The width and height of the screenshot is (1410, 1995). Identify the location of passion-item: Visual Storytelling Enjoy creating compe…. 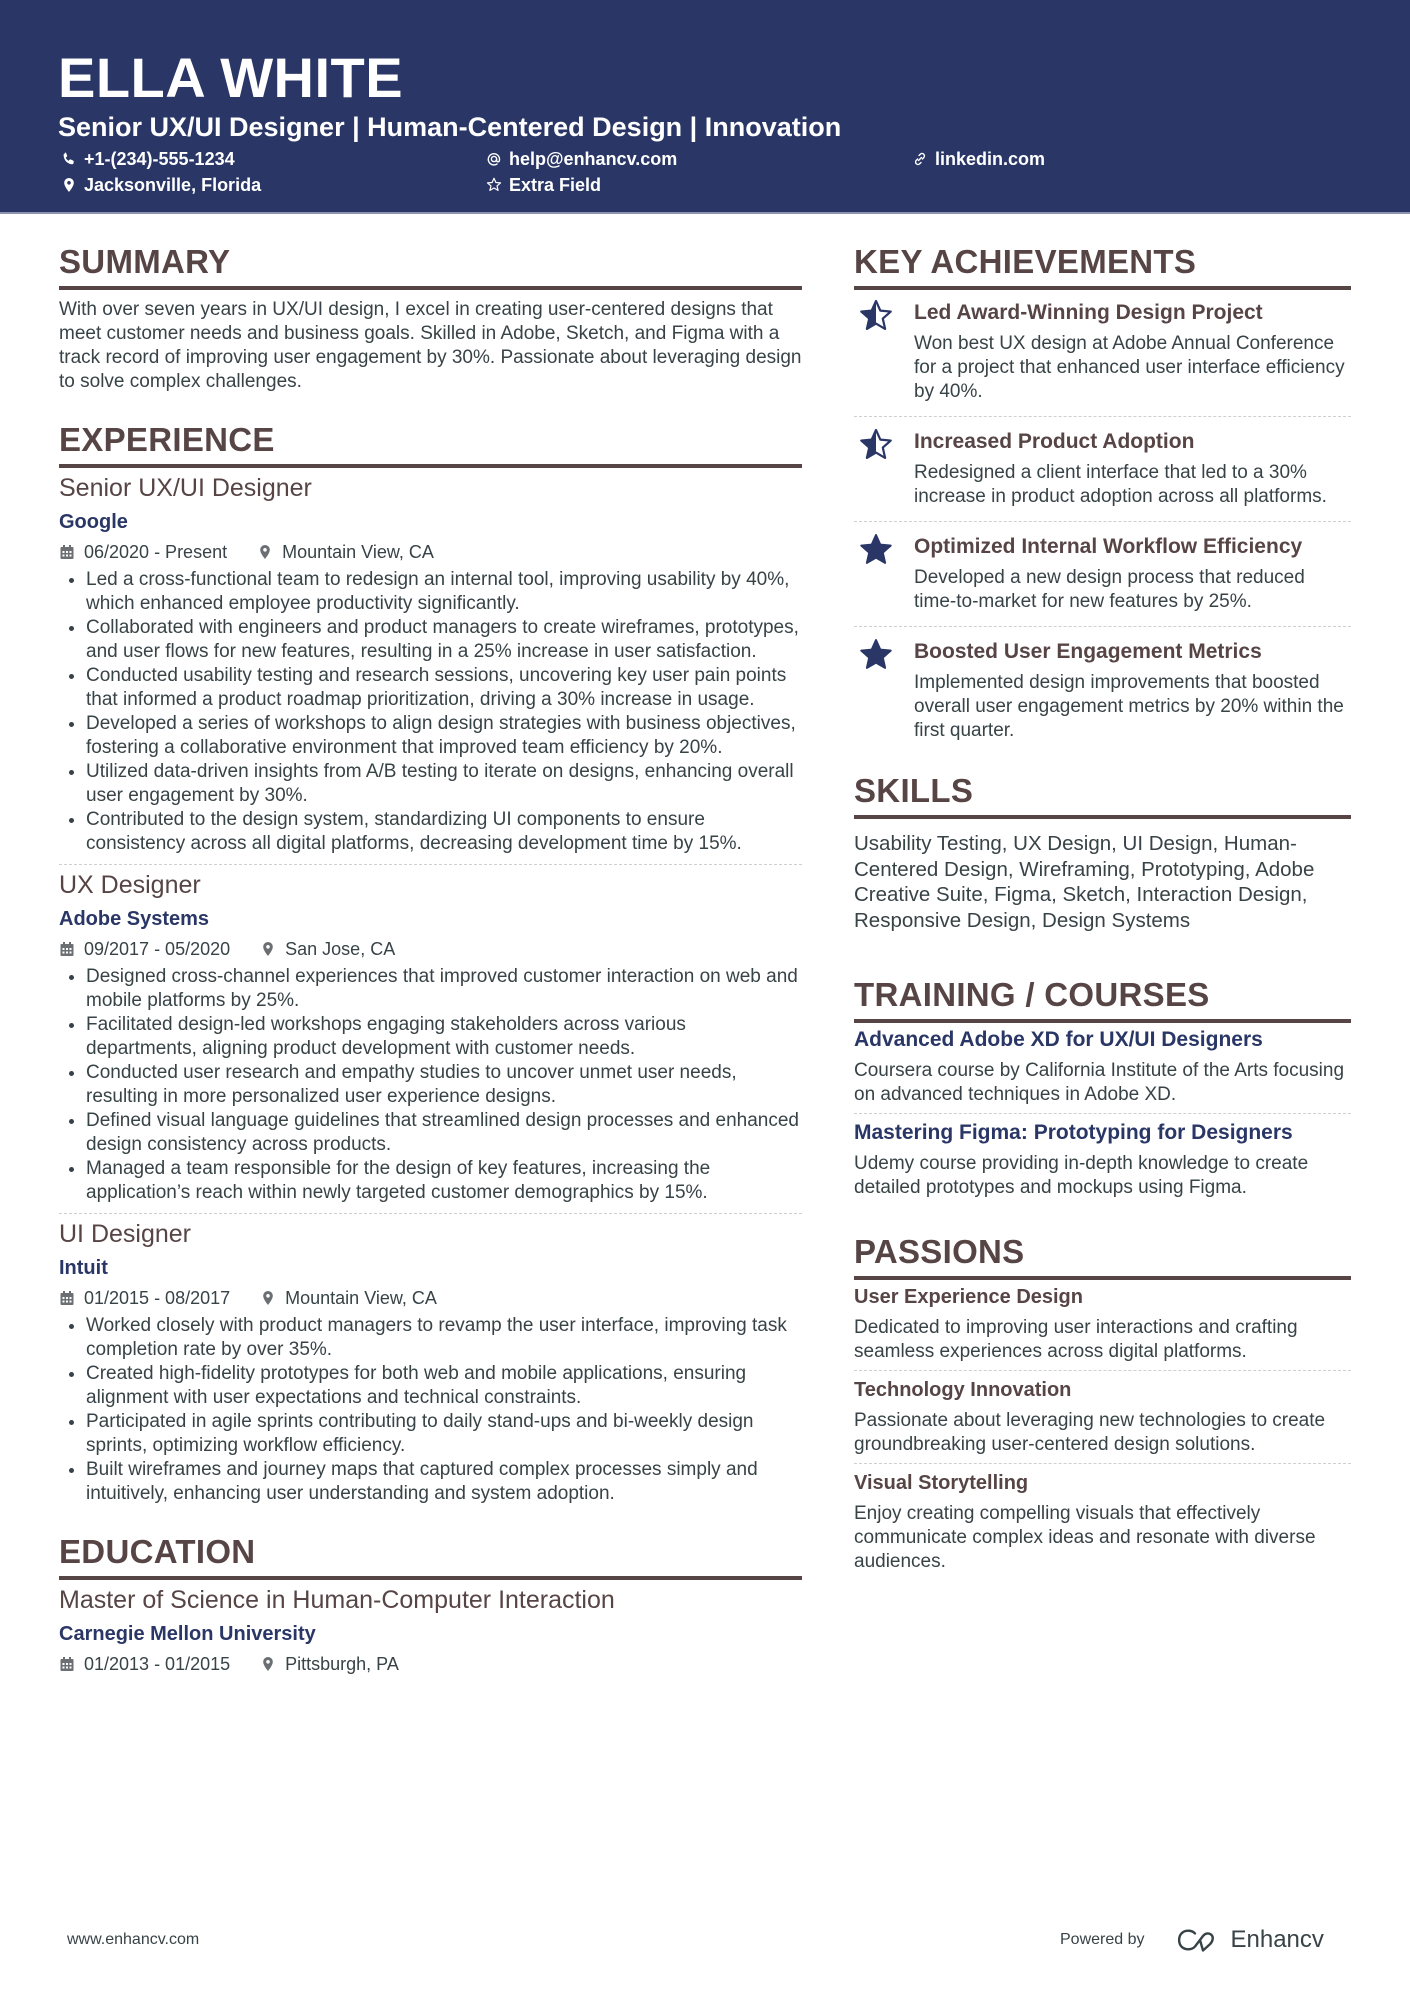
(1102, 1521).